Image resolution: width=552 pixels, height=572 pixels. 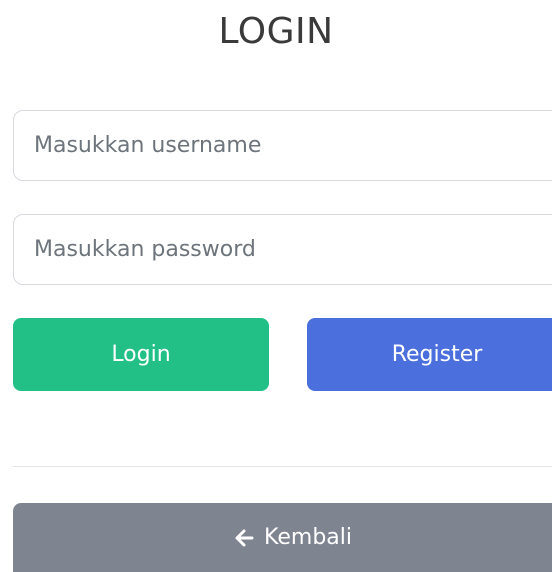 What do you see at coordinates (437, 354) in the screenshot?
I see `register-button-label: Register` at bounding box center [437, 354].